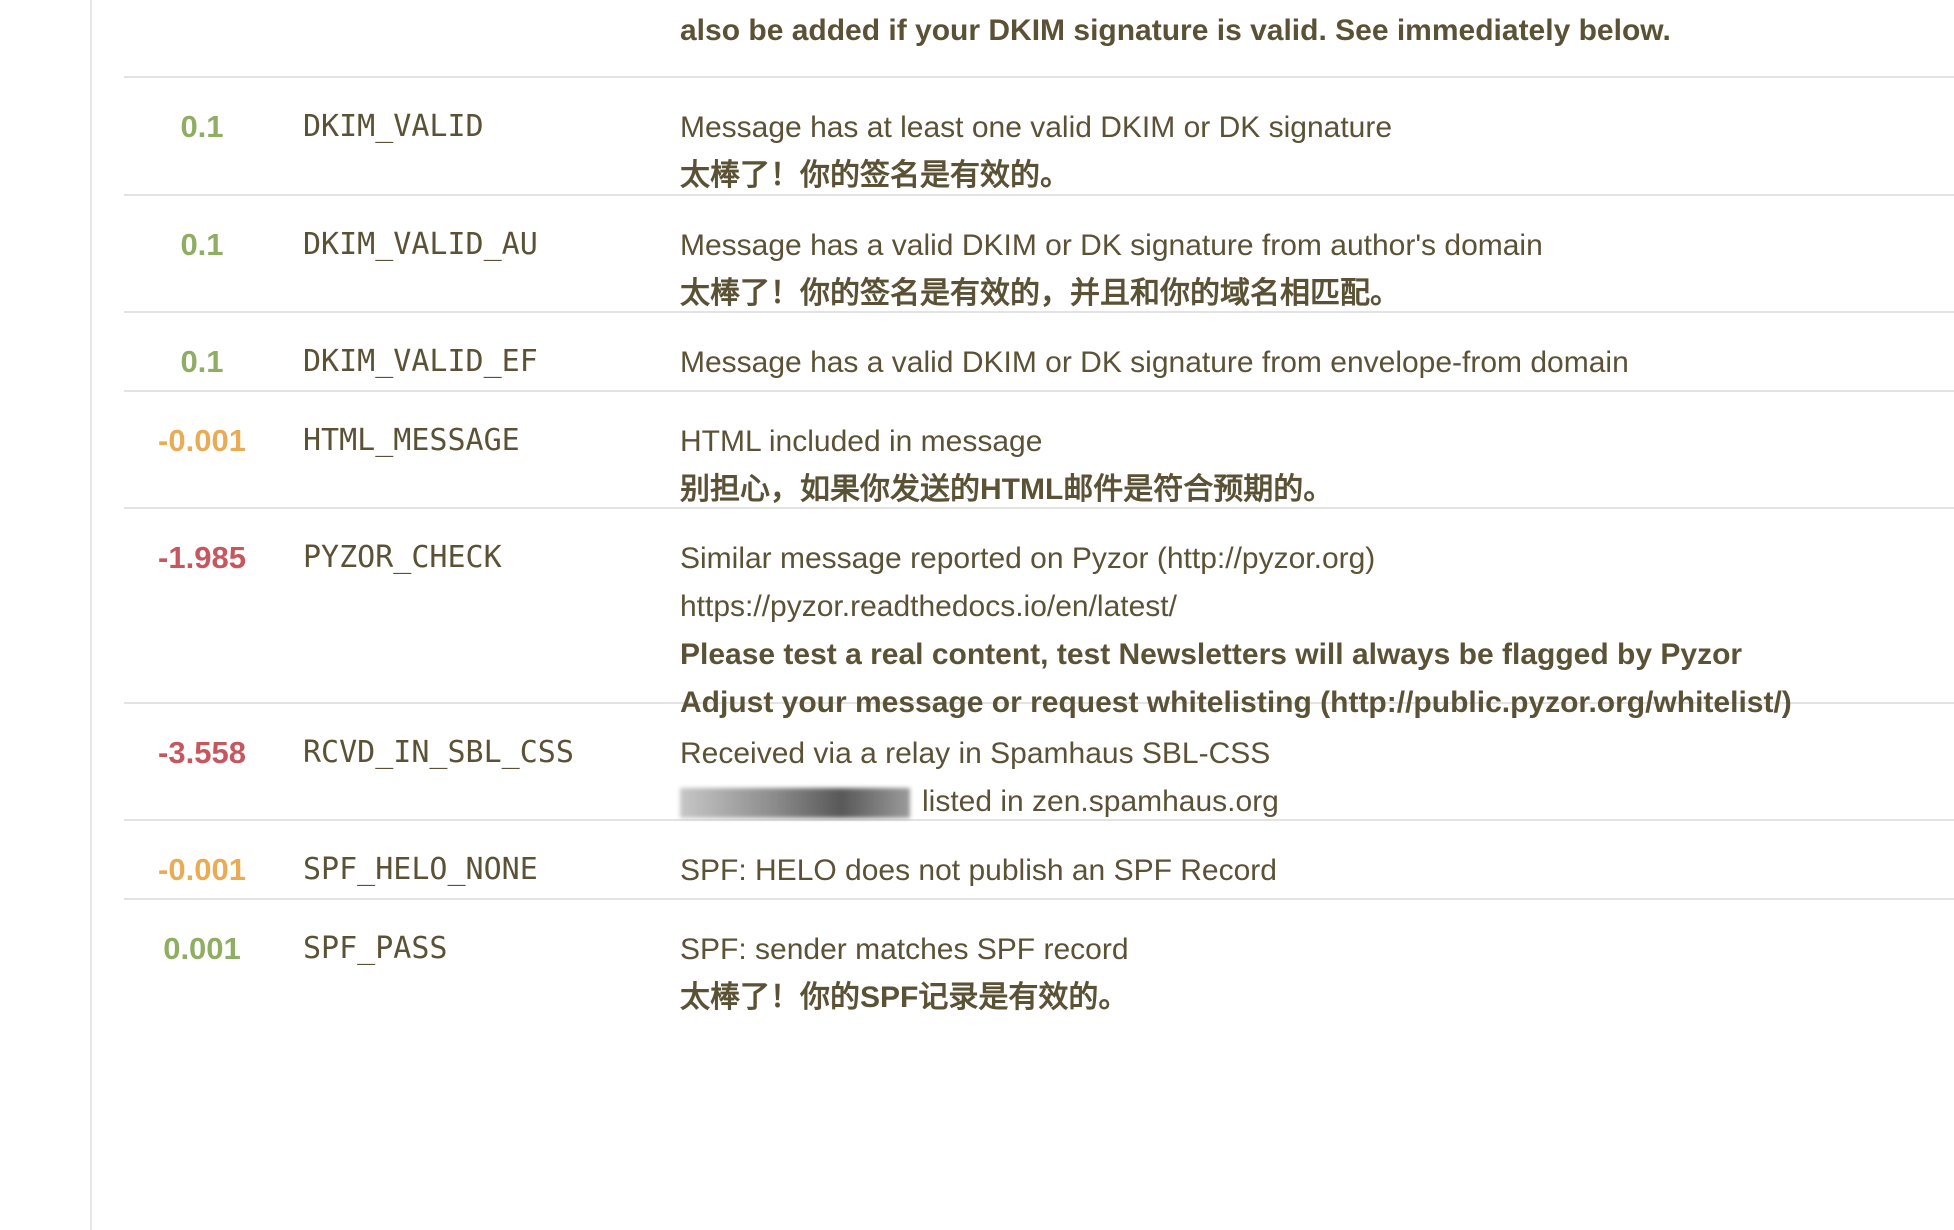 The width and height of the screenshot is (1954, 1230). What do you see at coordinates (795, 803) in the screenshot?
I see `redacted-ip-address` at bounding box center [795, 803].